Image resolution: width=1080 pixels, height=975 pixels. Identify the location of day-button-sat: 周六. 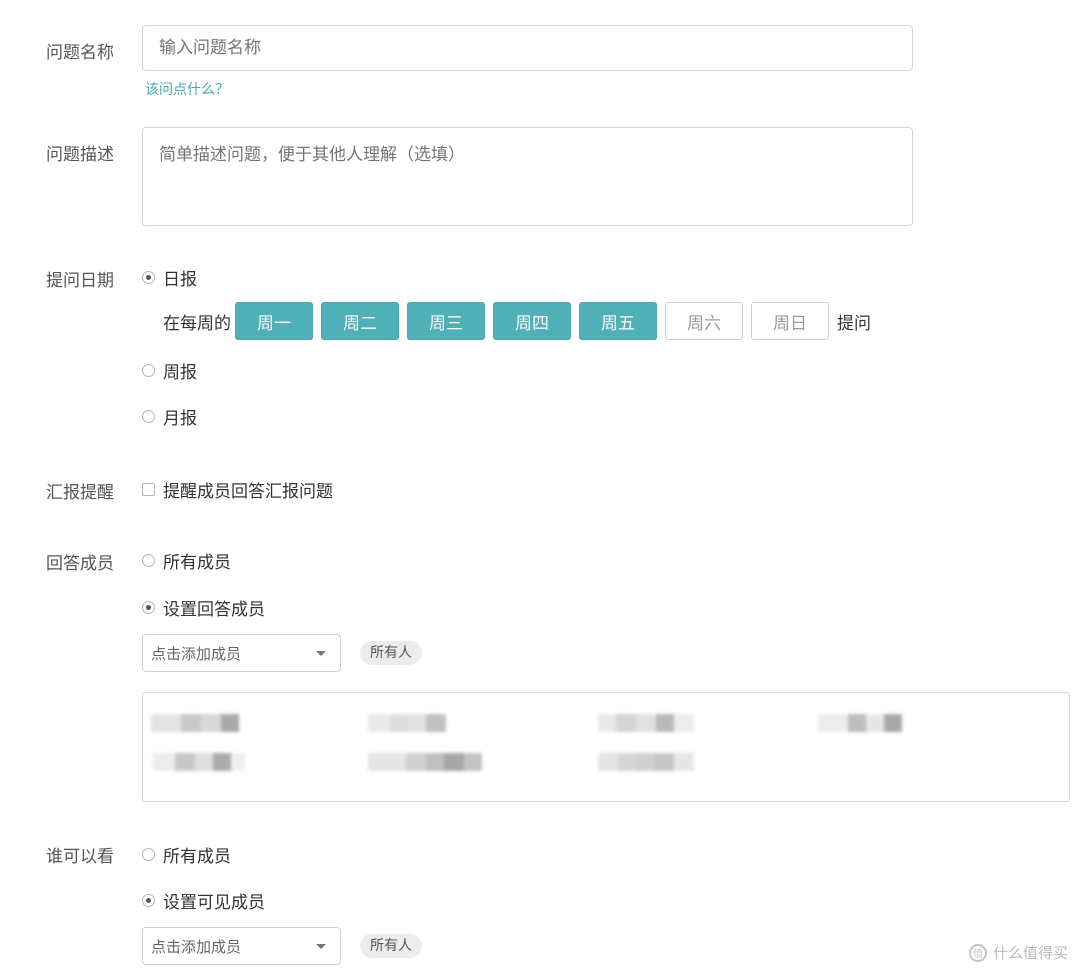
(704, 321).